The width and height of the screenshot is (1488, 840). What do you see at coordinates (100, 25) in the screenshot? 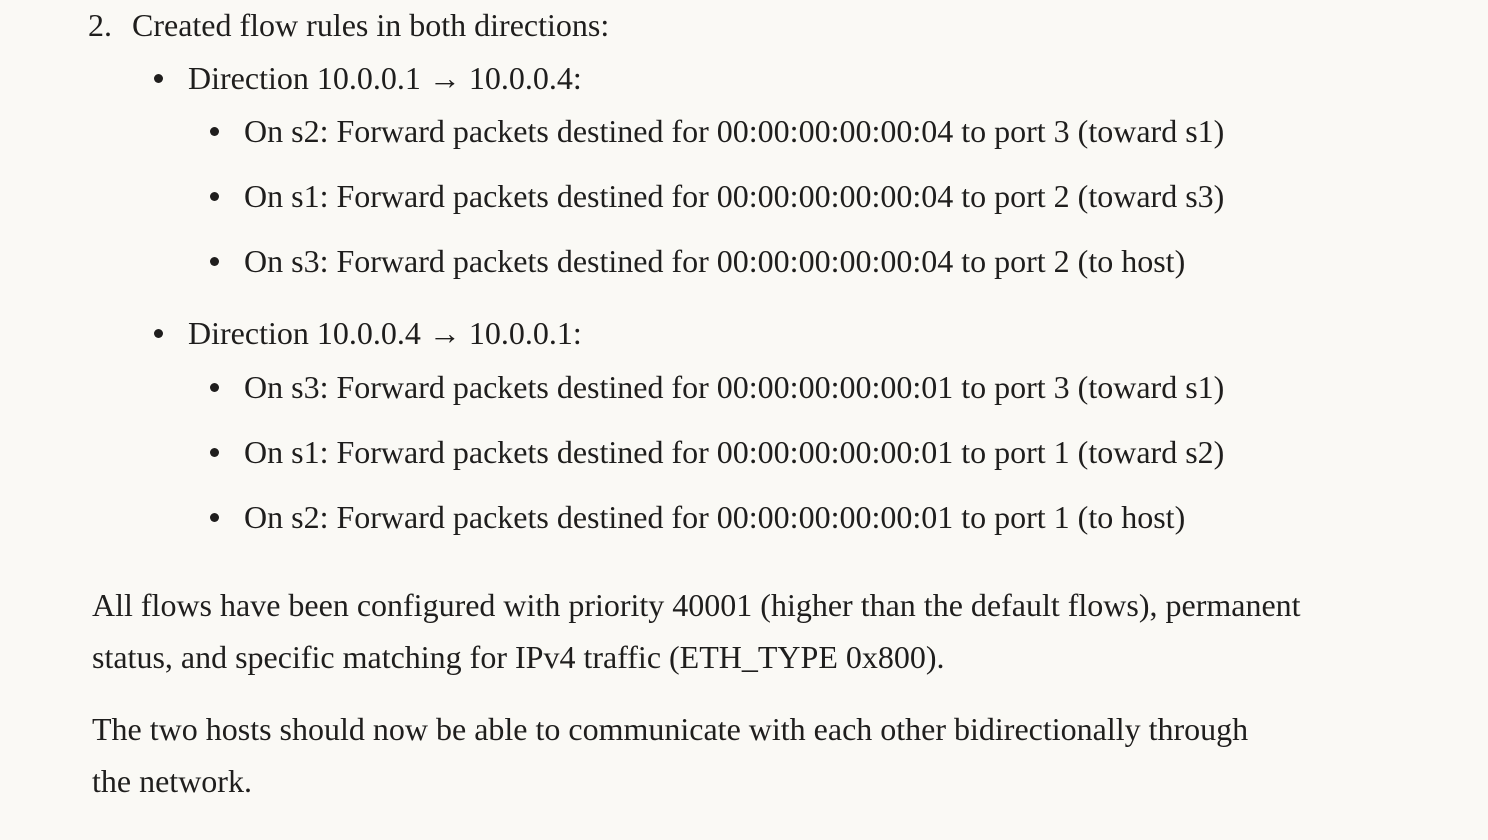
I see `list-number: 2.` at bounding box center [100, 25].